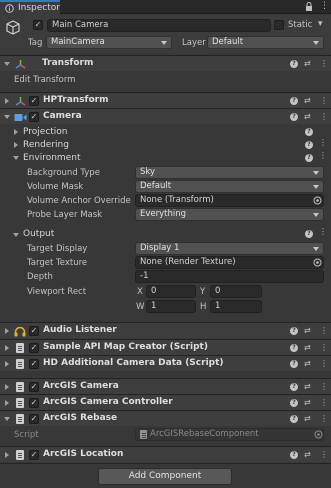  Describe the element at coordinates (7, 403) in the screenshot. I see `arcgis-camera-controller-fold-icon` at that location.